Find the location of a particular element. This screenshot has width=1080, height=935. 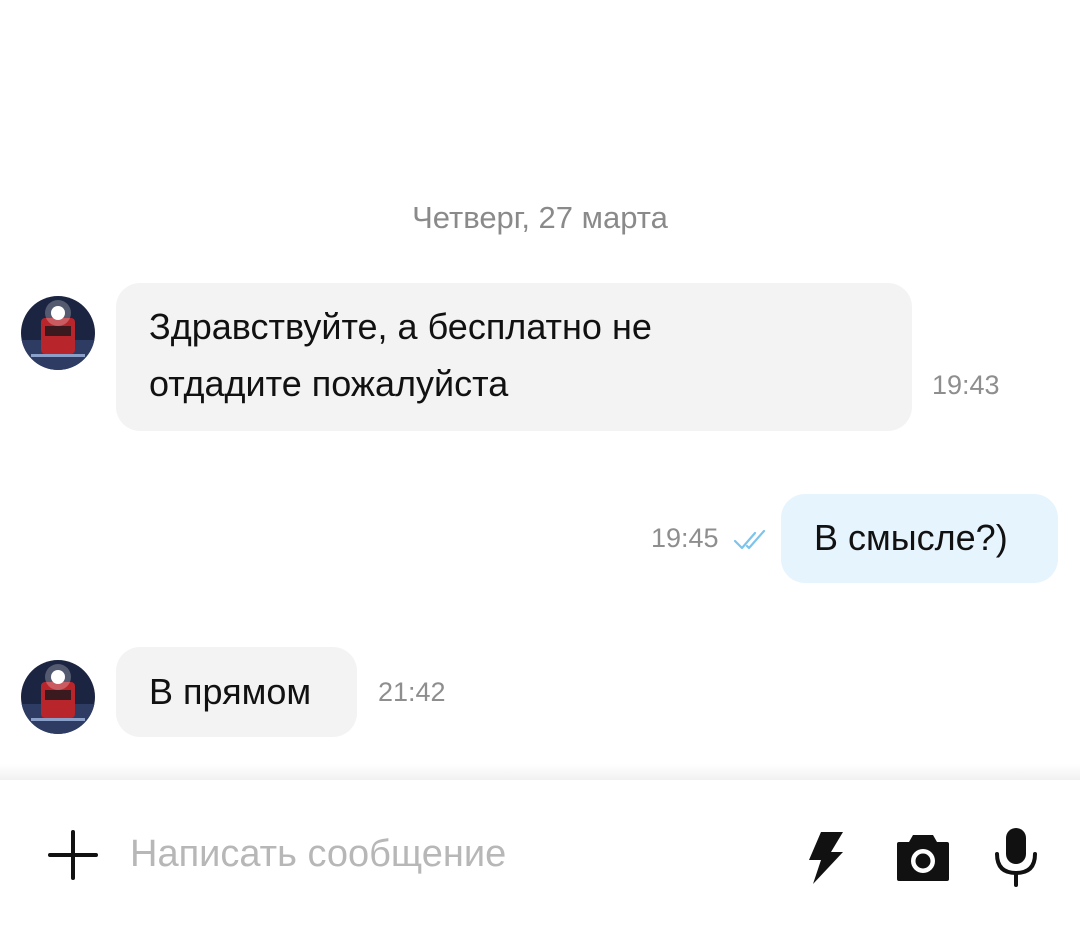

message-input is located at coordinates (450, 854).